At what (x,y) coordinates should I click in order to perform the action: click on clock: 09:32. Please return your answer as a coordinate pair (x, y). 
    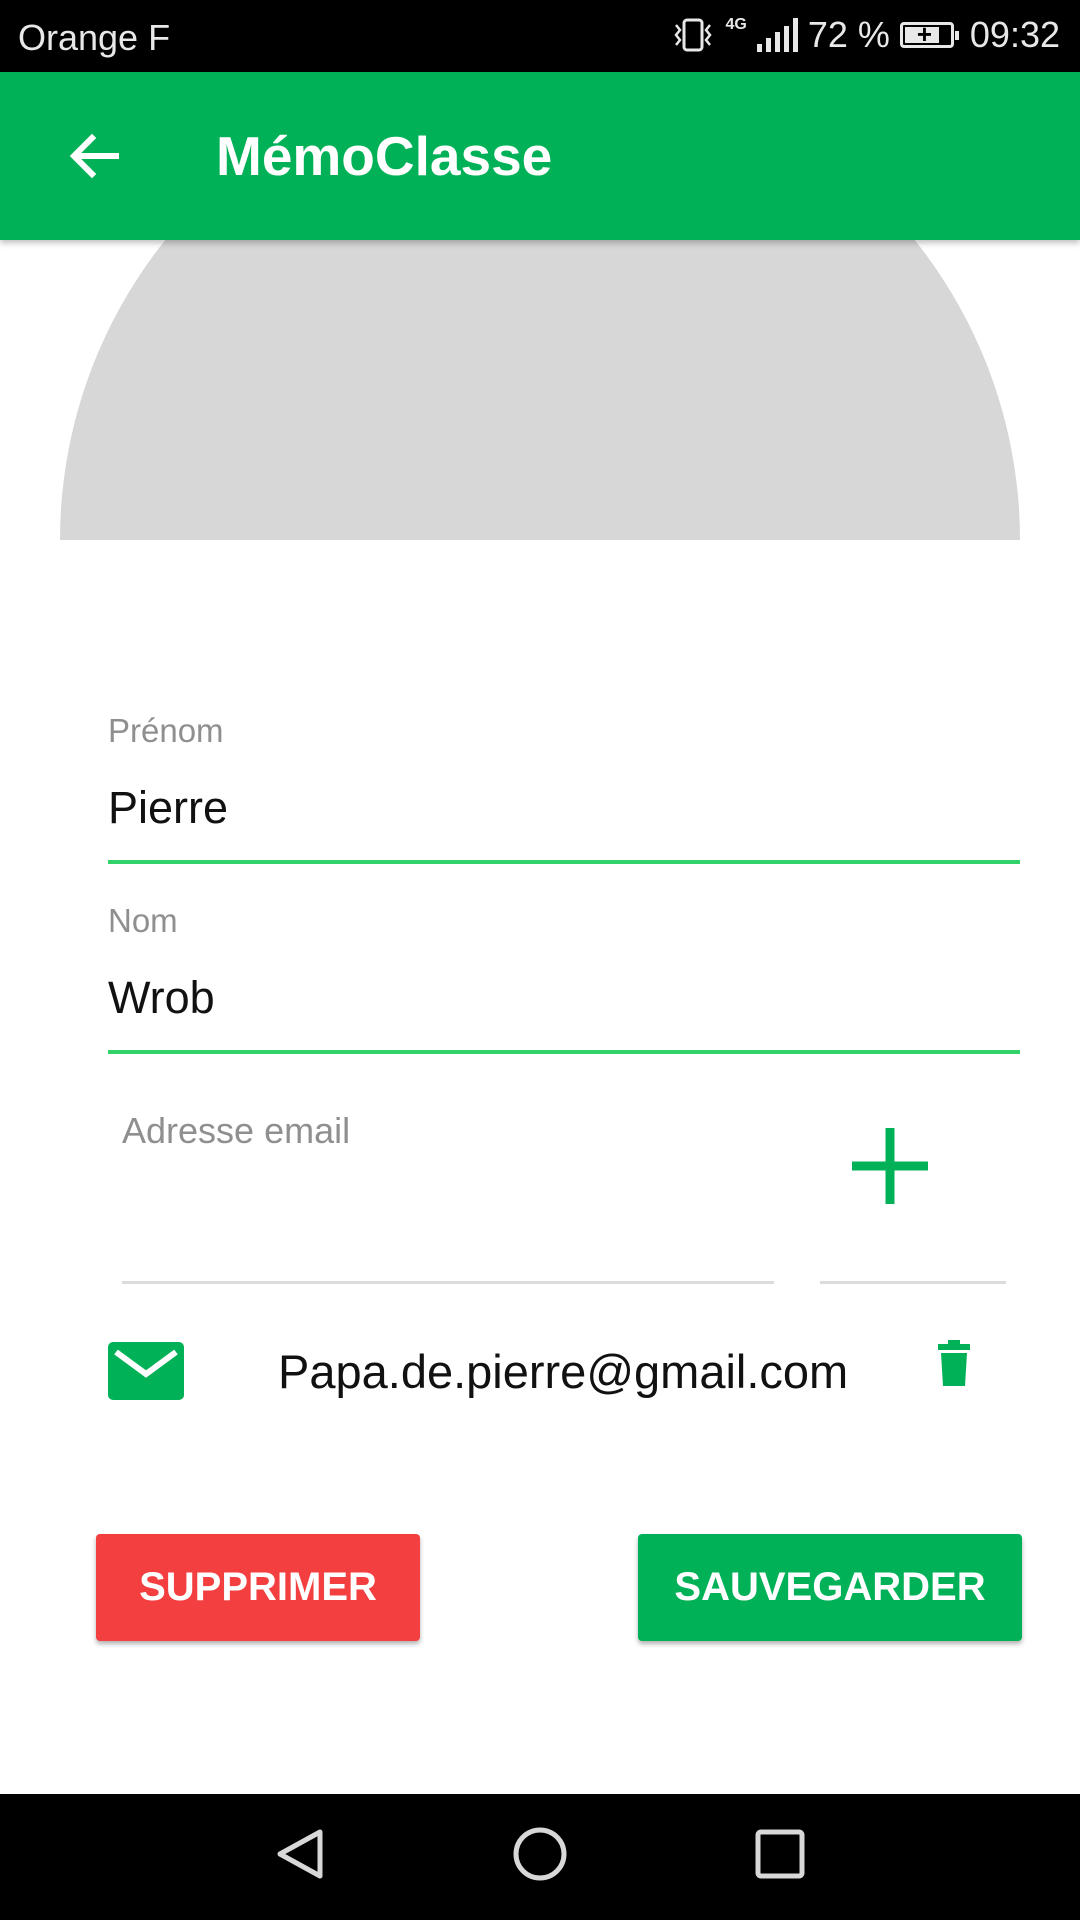
    Looking at the image, I should click on (1014, 34).